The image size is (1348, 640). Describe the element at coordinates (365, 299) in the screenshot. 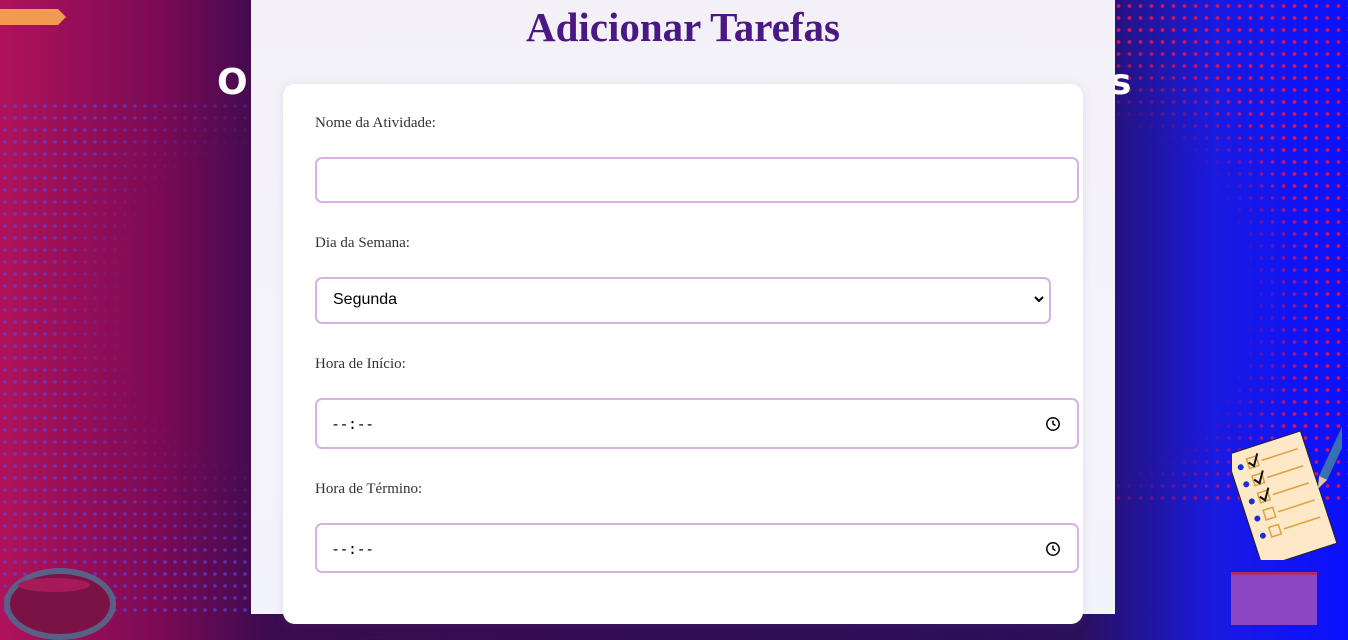

I see `weekday-selected-value: Segunda` at that location.